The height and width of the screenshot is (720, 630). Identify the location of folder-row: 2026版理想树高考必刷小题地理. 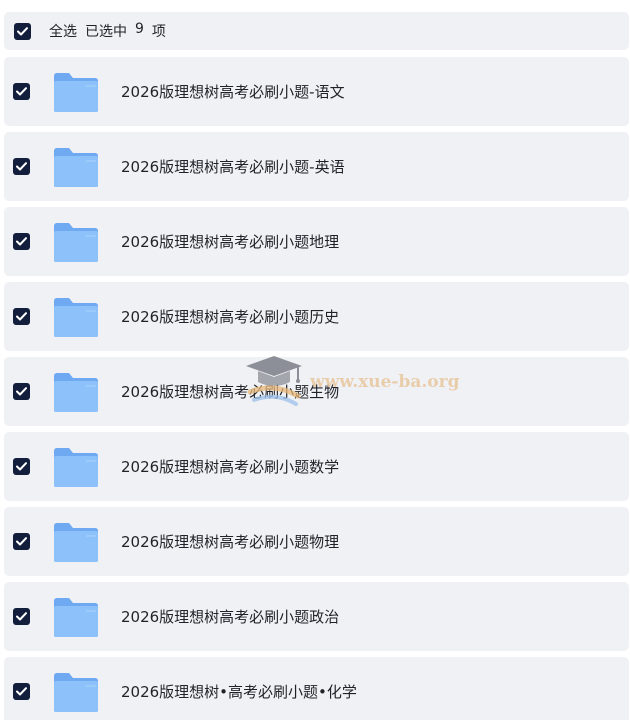
(316, 241).